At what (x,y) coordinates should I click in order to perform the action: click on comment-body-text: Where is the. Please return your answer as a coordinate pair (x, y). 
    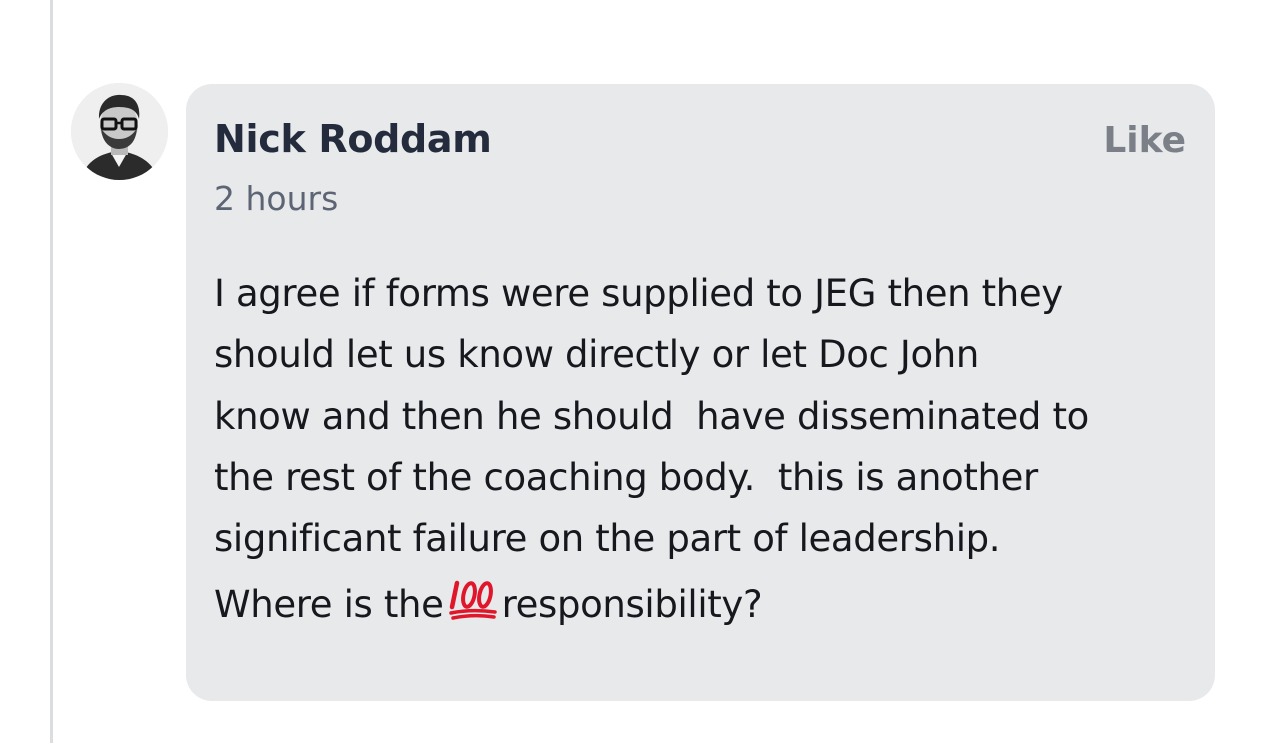
    Looking at the image, I should click on (329, 605).